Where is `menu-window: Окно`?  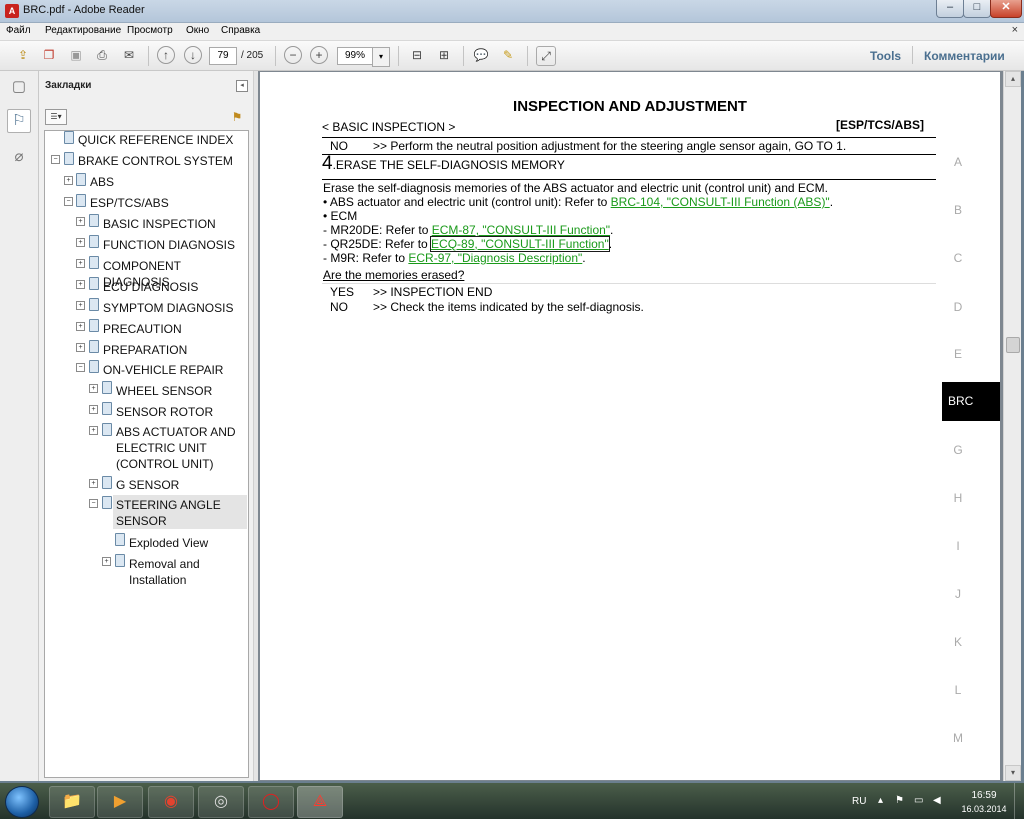 menu-window: Окно is located at coordinates (197, 30).